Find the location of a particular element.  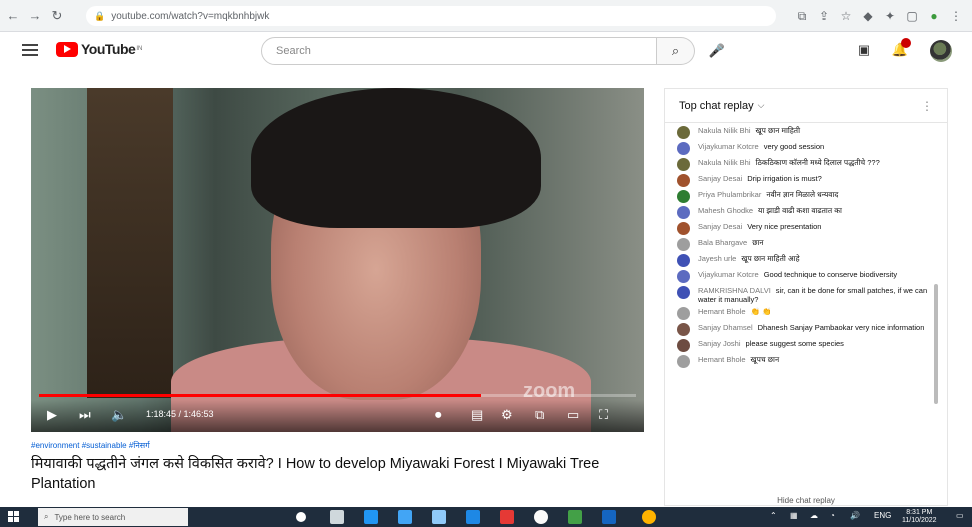

user-avatar is located at coordinates (941, 51).